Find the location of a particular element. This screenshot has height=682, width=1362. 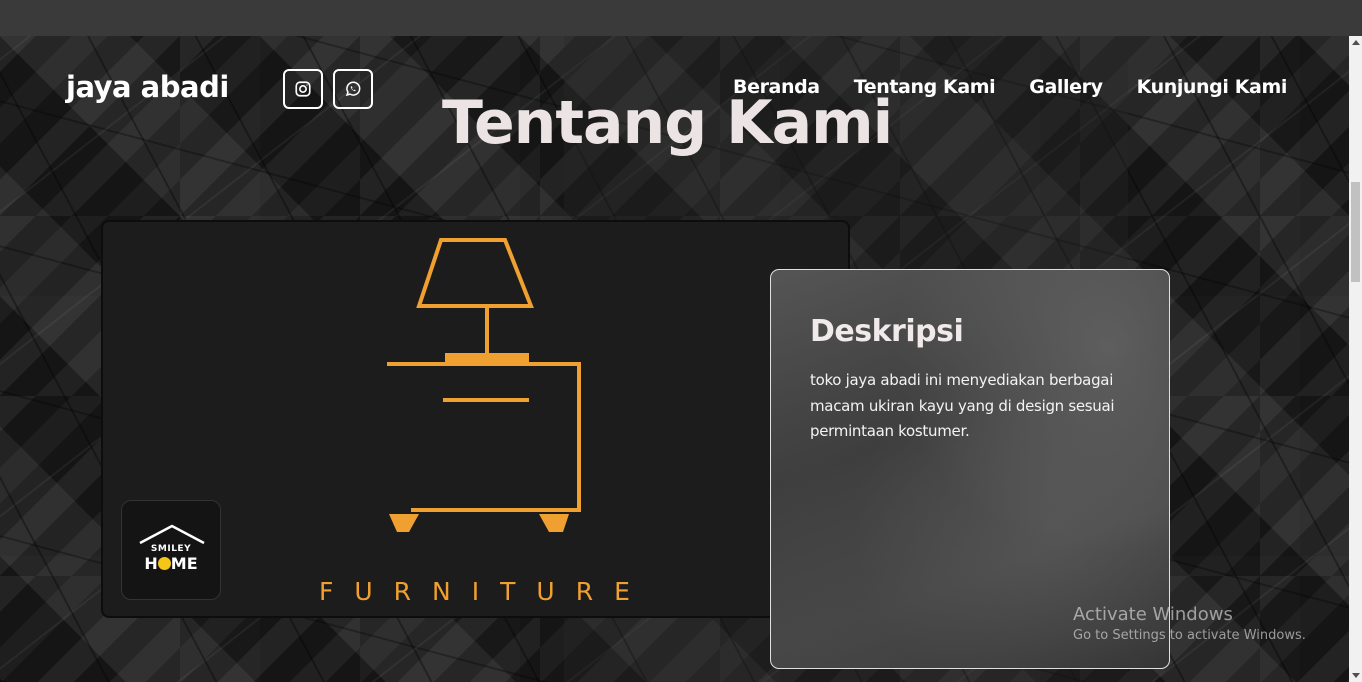

page-title: Tentang Kami is located at coordinates (667, 123).